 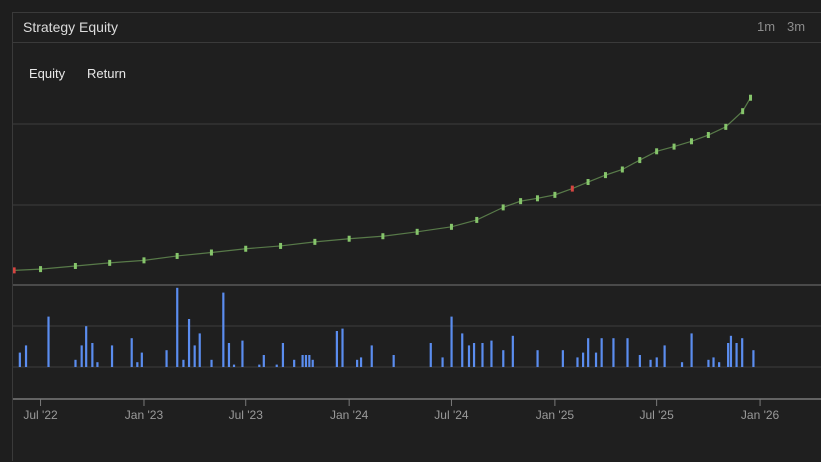 What do you see at coordinates (40, 415) in the screenshot?
I see `x-tick-label: Jul '22` at bounding box center [40, 415].